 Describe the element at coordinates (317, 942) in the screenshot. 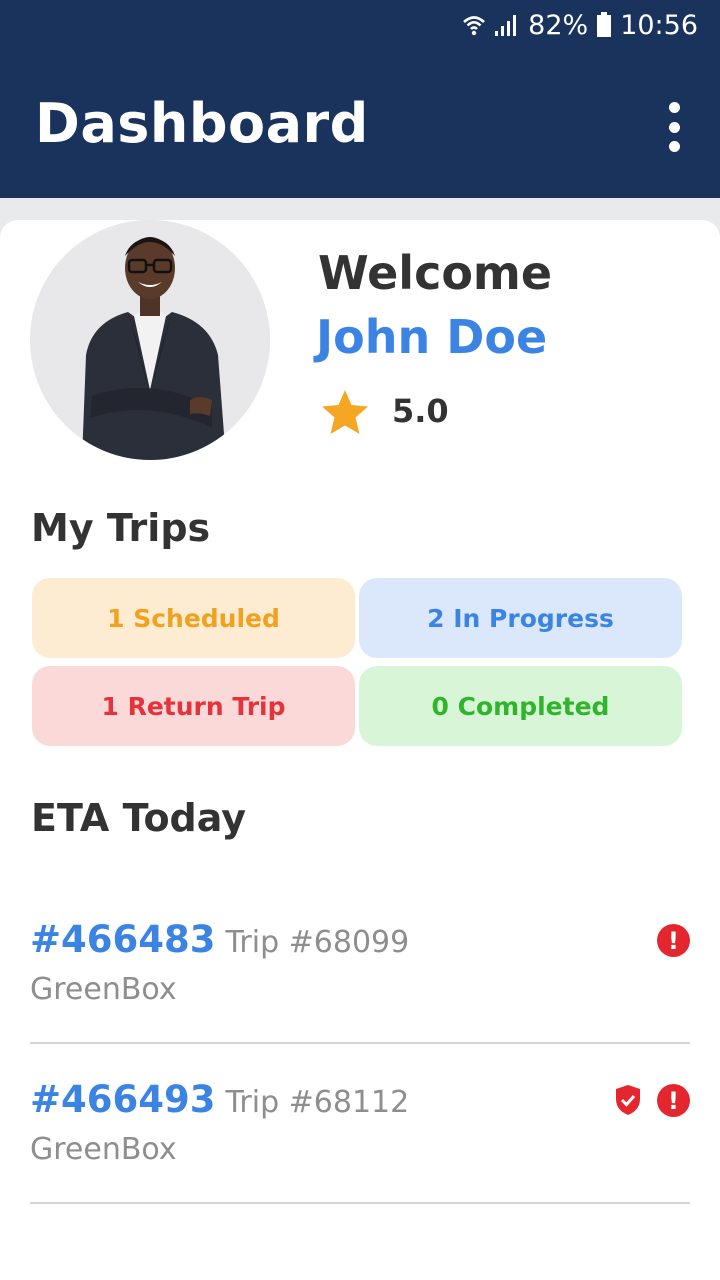

I see `trip-number: Trip #68099` at that location.